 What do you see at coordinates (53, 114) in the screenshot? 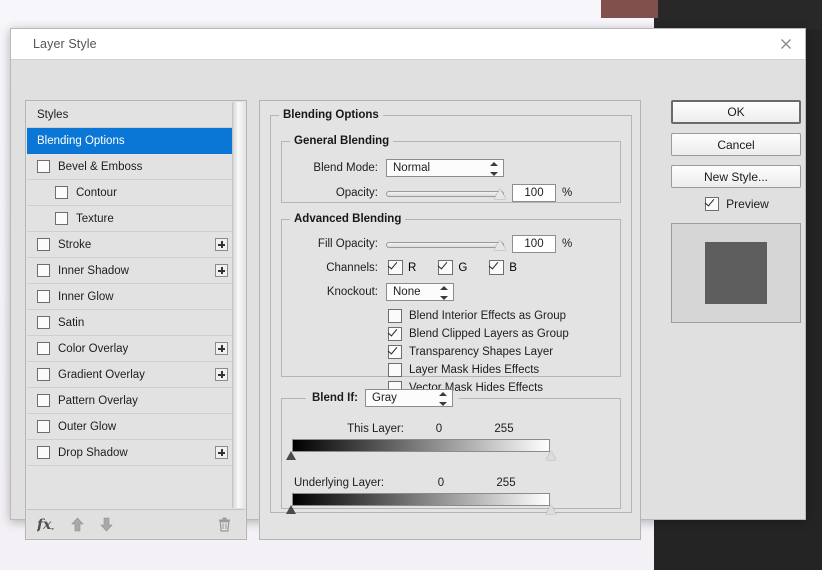
I see `style-row-label: Styles` at bounding box center [53, 114].